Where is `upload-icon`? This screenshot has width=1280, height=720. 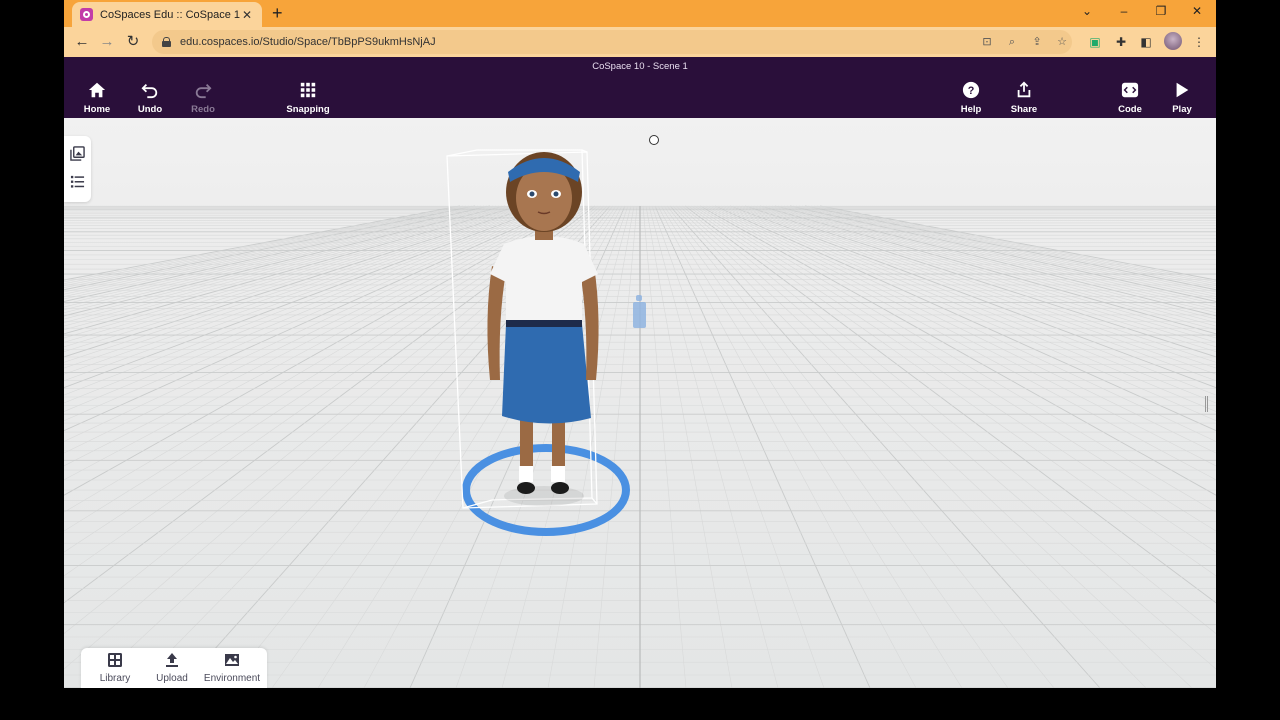 upload-icon is located at coordinates (172, 660).